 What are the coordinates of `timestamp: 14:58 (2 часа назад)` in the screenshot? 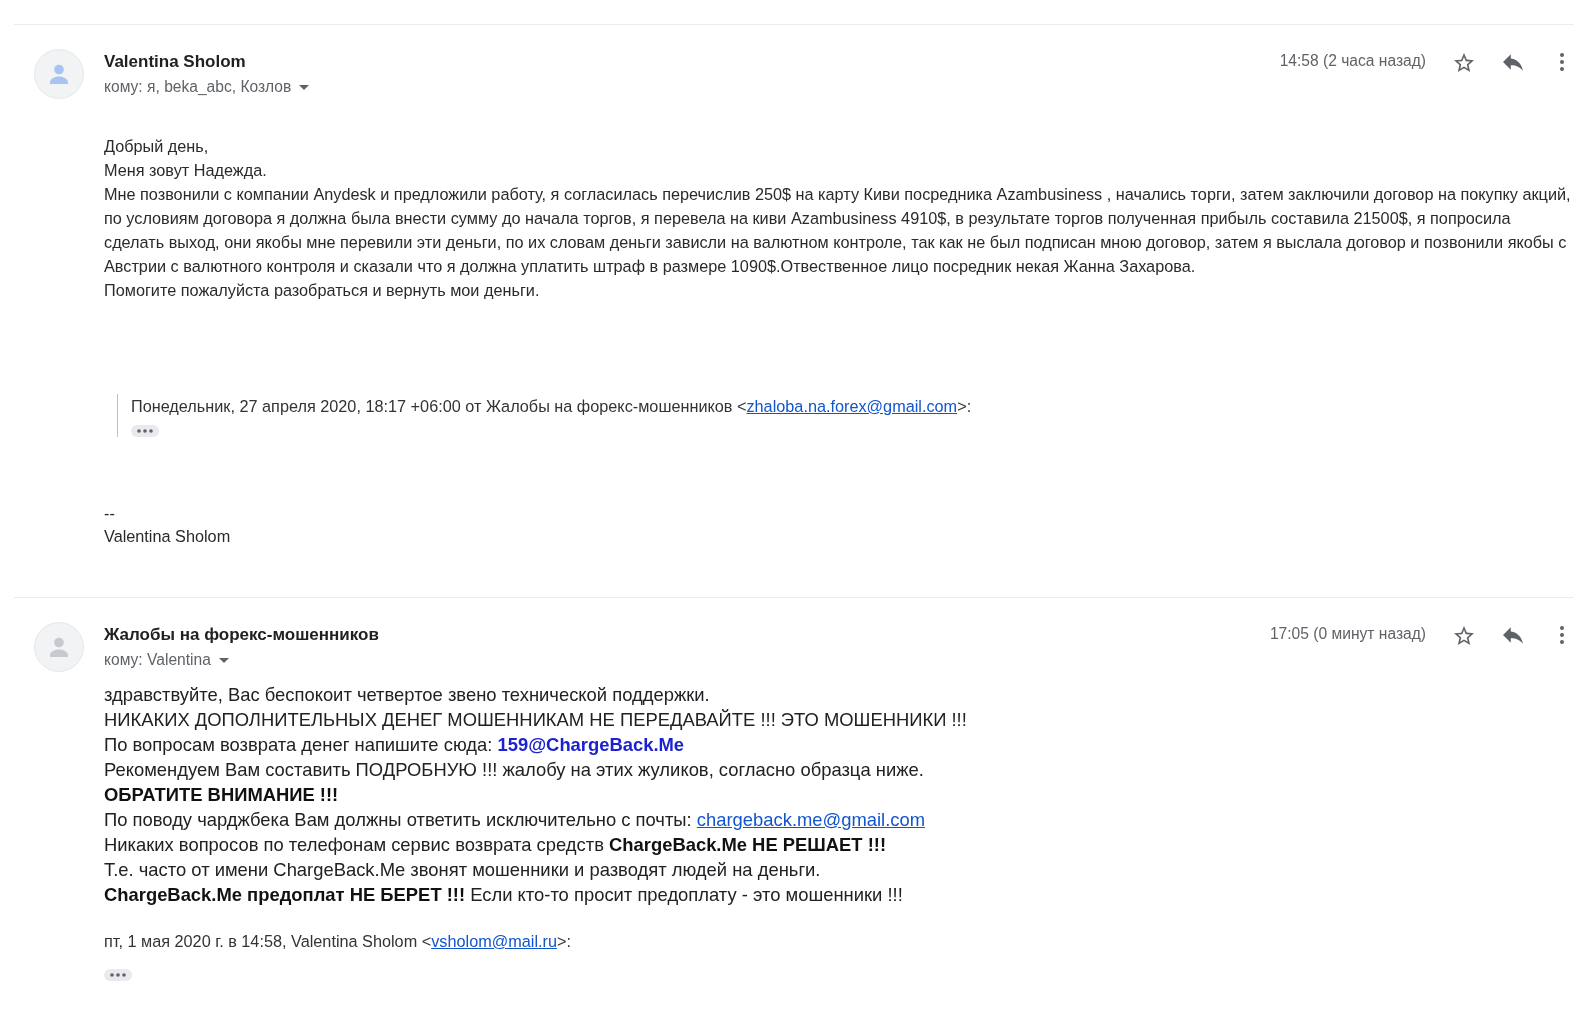 It's located at (1352, 61).